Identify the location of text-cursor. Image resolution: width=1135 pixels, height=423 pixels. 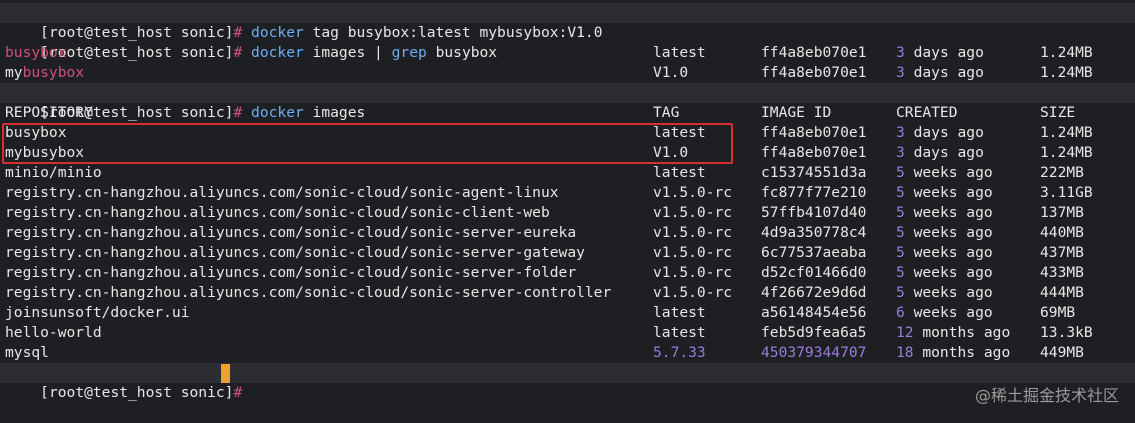
(225, 373).